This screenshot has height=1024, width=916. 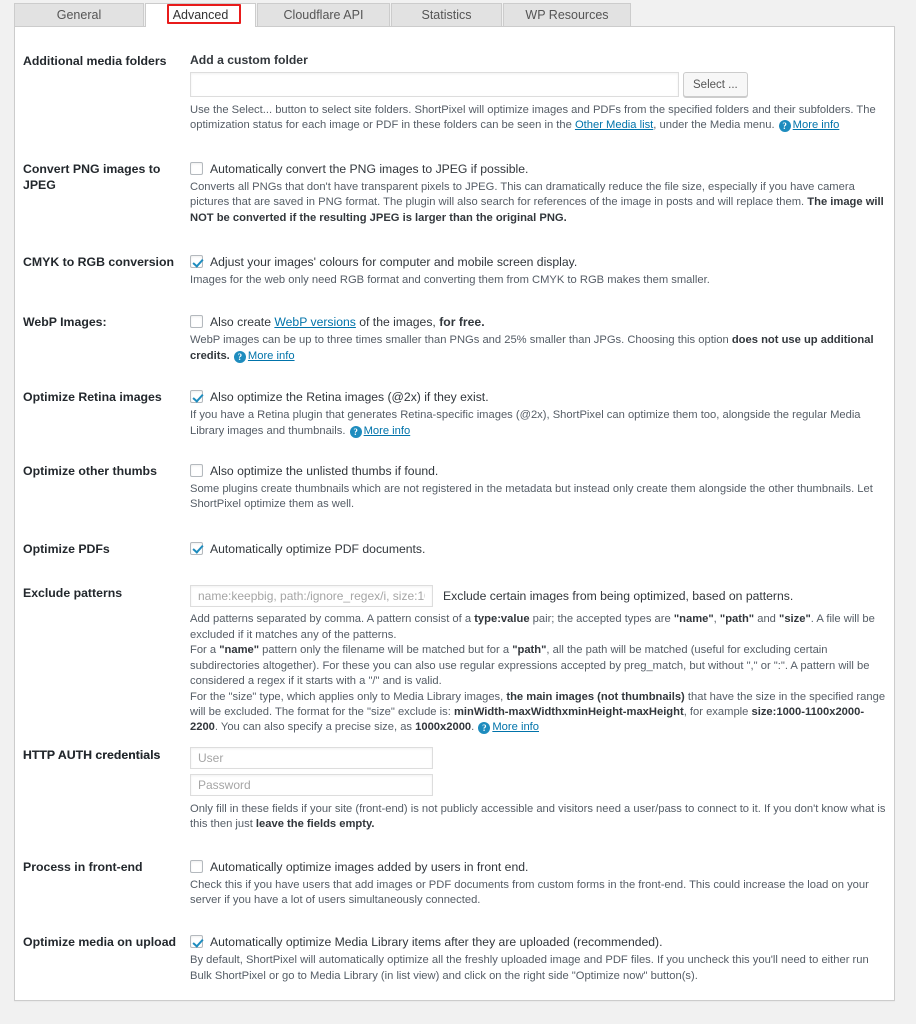 I want to click on d1e: and, so click(x=767, y=619).